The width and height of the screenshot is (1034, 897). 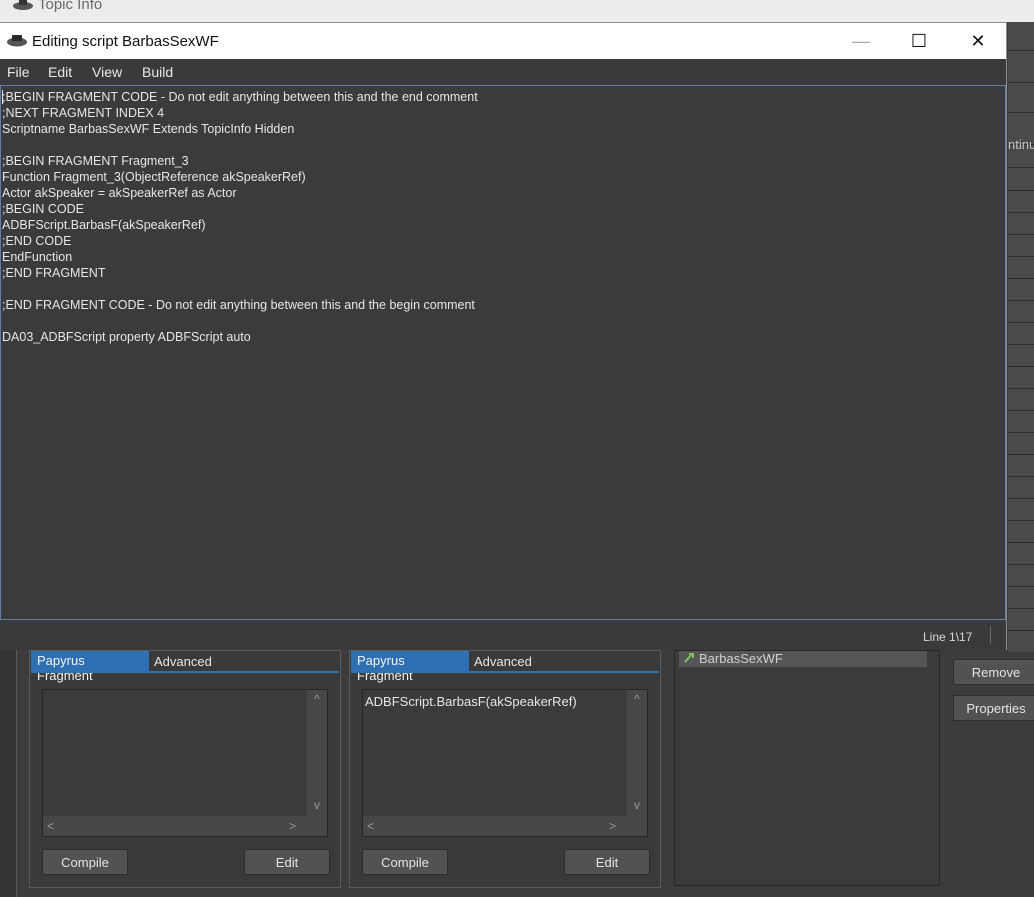 I want to click on editor-titlebar: Editing script BarbasSexWF — ☐ ✕, so click(x=503, y=41).